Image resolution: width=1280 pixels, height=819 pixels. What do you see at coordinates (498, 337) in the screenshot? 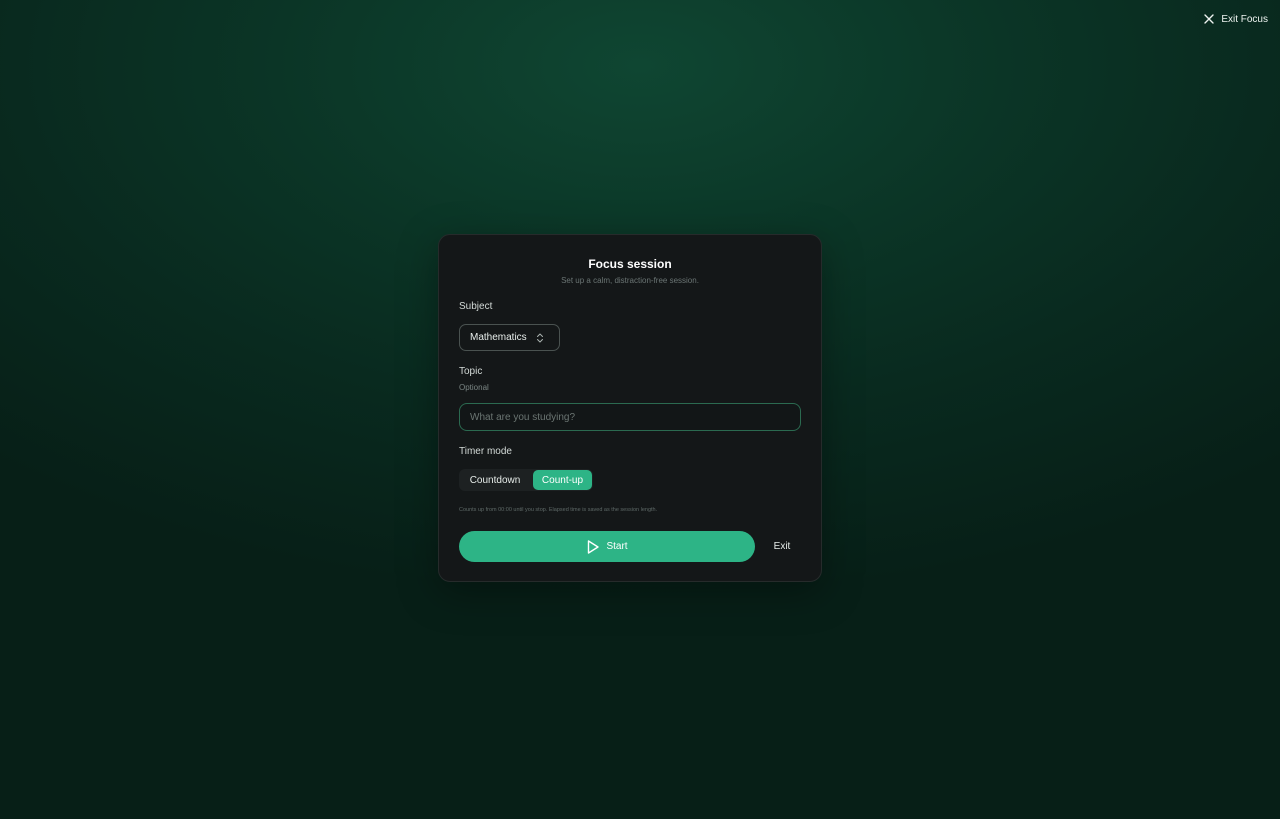
I see `subject-value: Mathematics` at bounding box center [498, 337].